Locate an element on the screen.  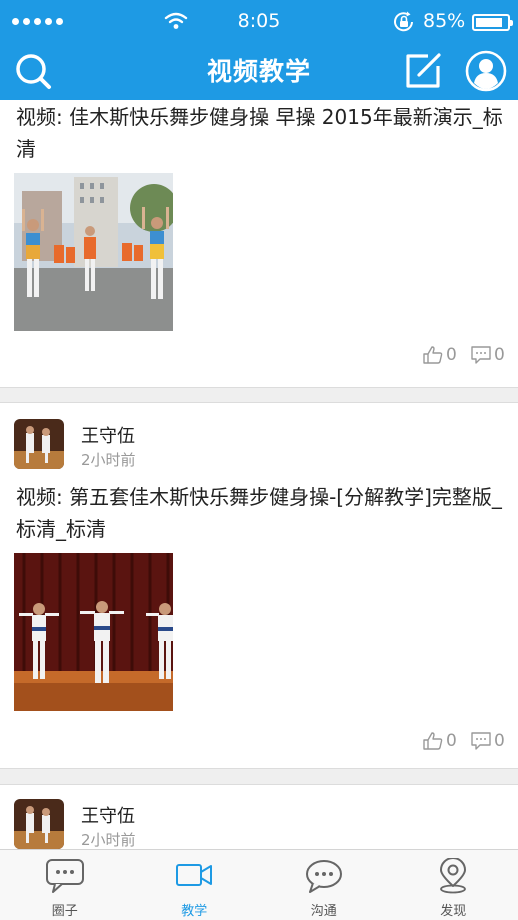
tab-discover: 发现 is located at coordinates (453, 885).